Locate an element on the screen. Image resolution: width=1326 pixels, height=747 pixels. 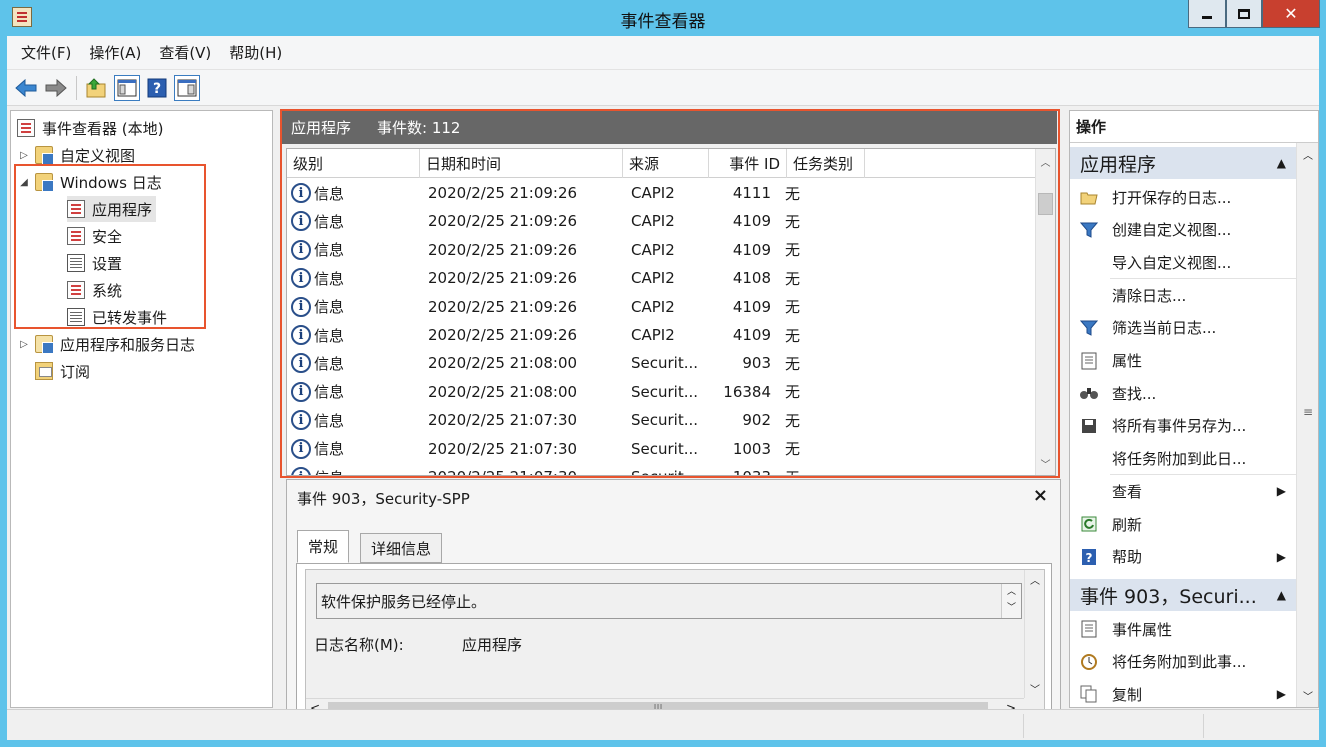
actions-section-log: 应用程序 ▲ is located at coordinates (1183, 163).